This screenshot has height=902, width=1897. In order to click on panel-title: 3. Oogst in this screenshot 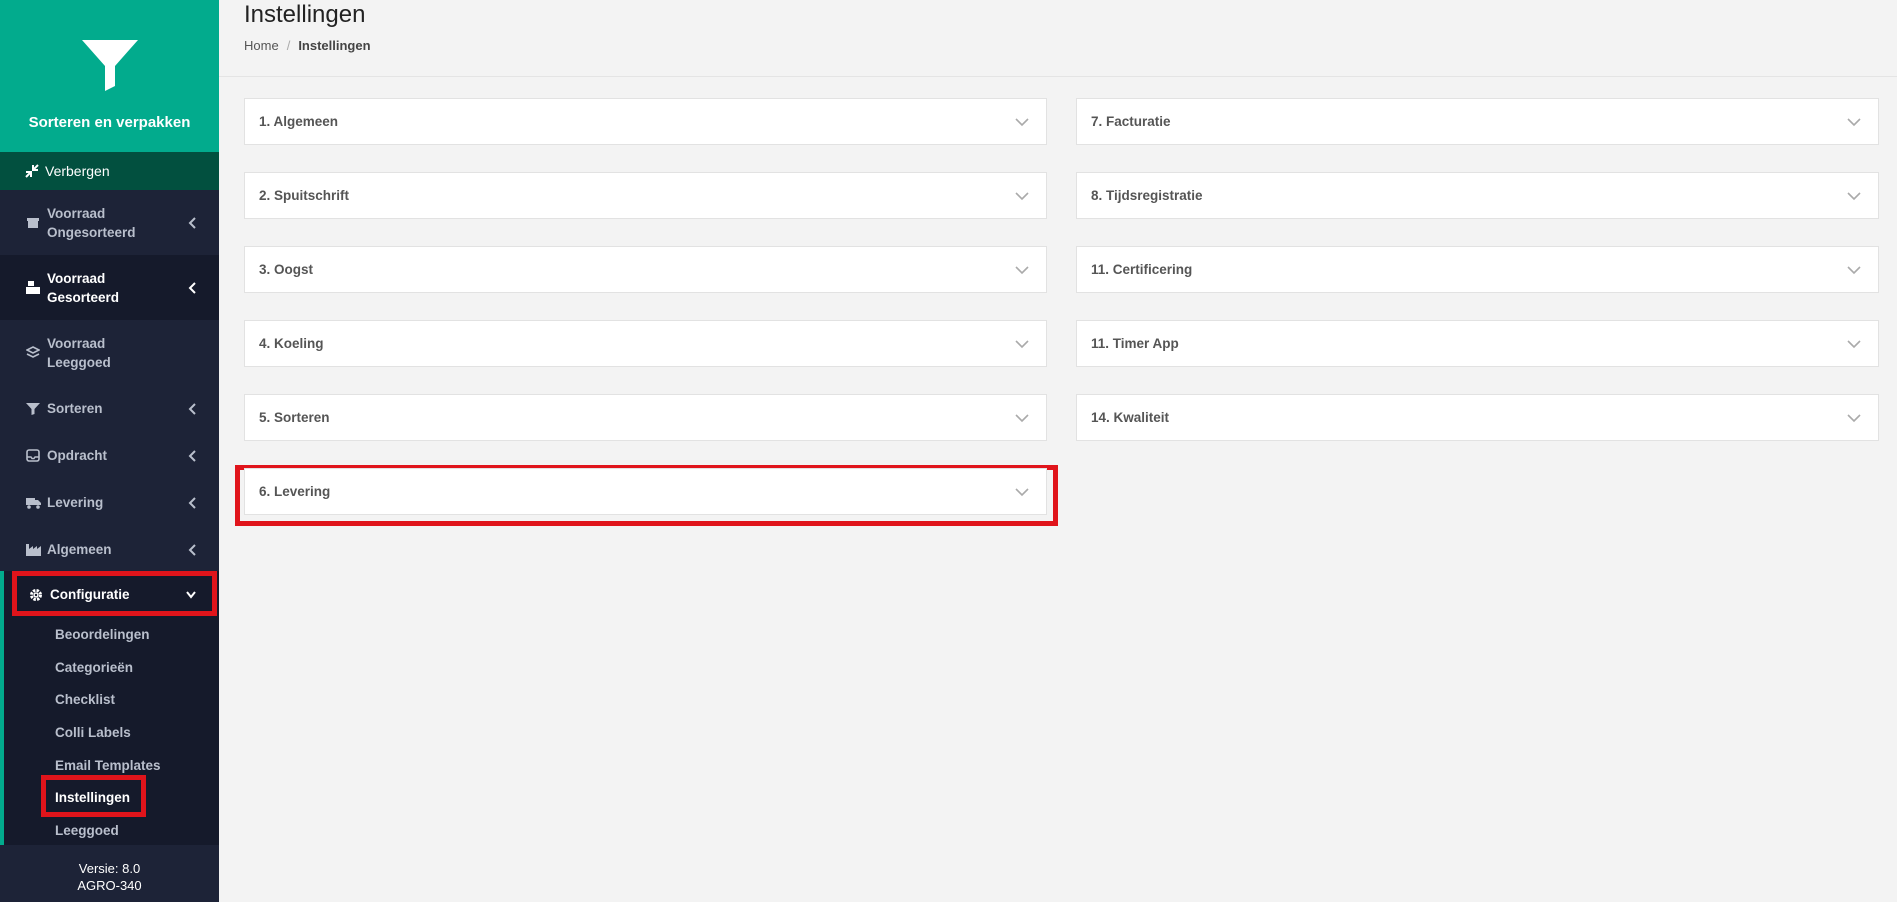, I will do `click(286, 269)`.